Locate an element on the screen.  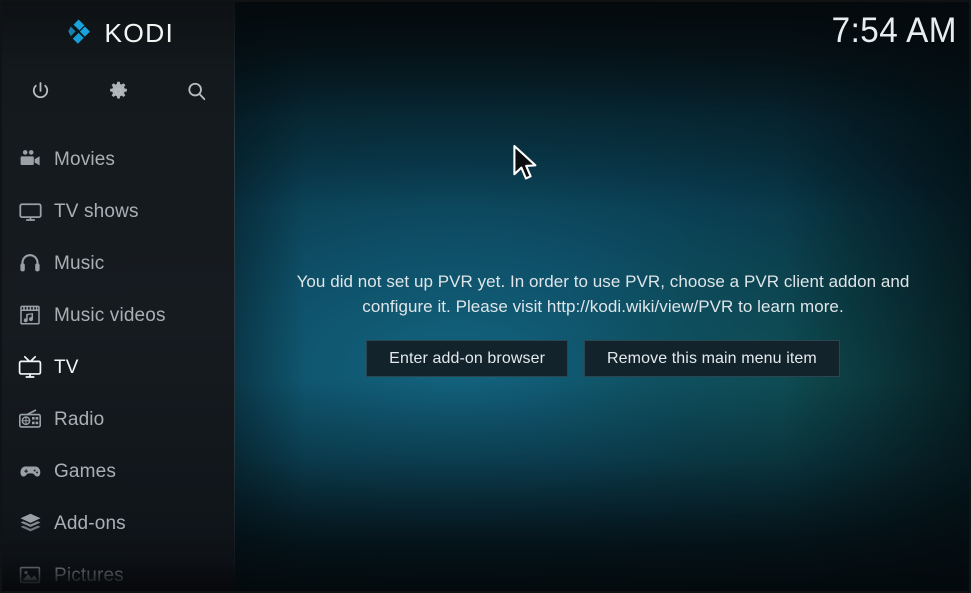
sidebar-item-tv-shows: TV shows is located at coordinates (118, 211).